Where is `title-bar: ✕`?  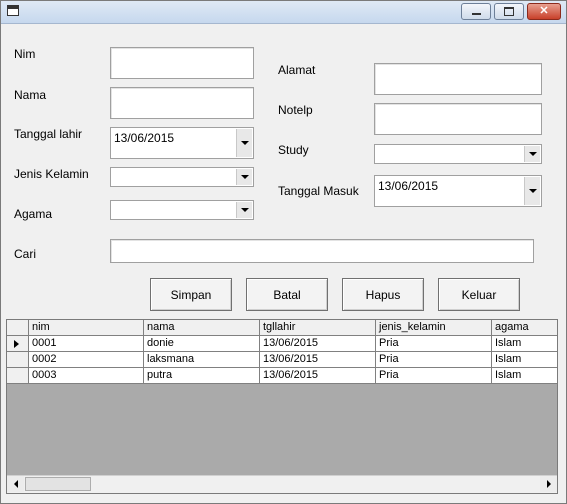 title-bar: ✕ is located at coordinates (283, 12).